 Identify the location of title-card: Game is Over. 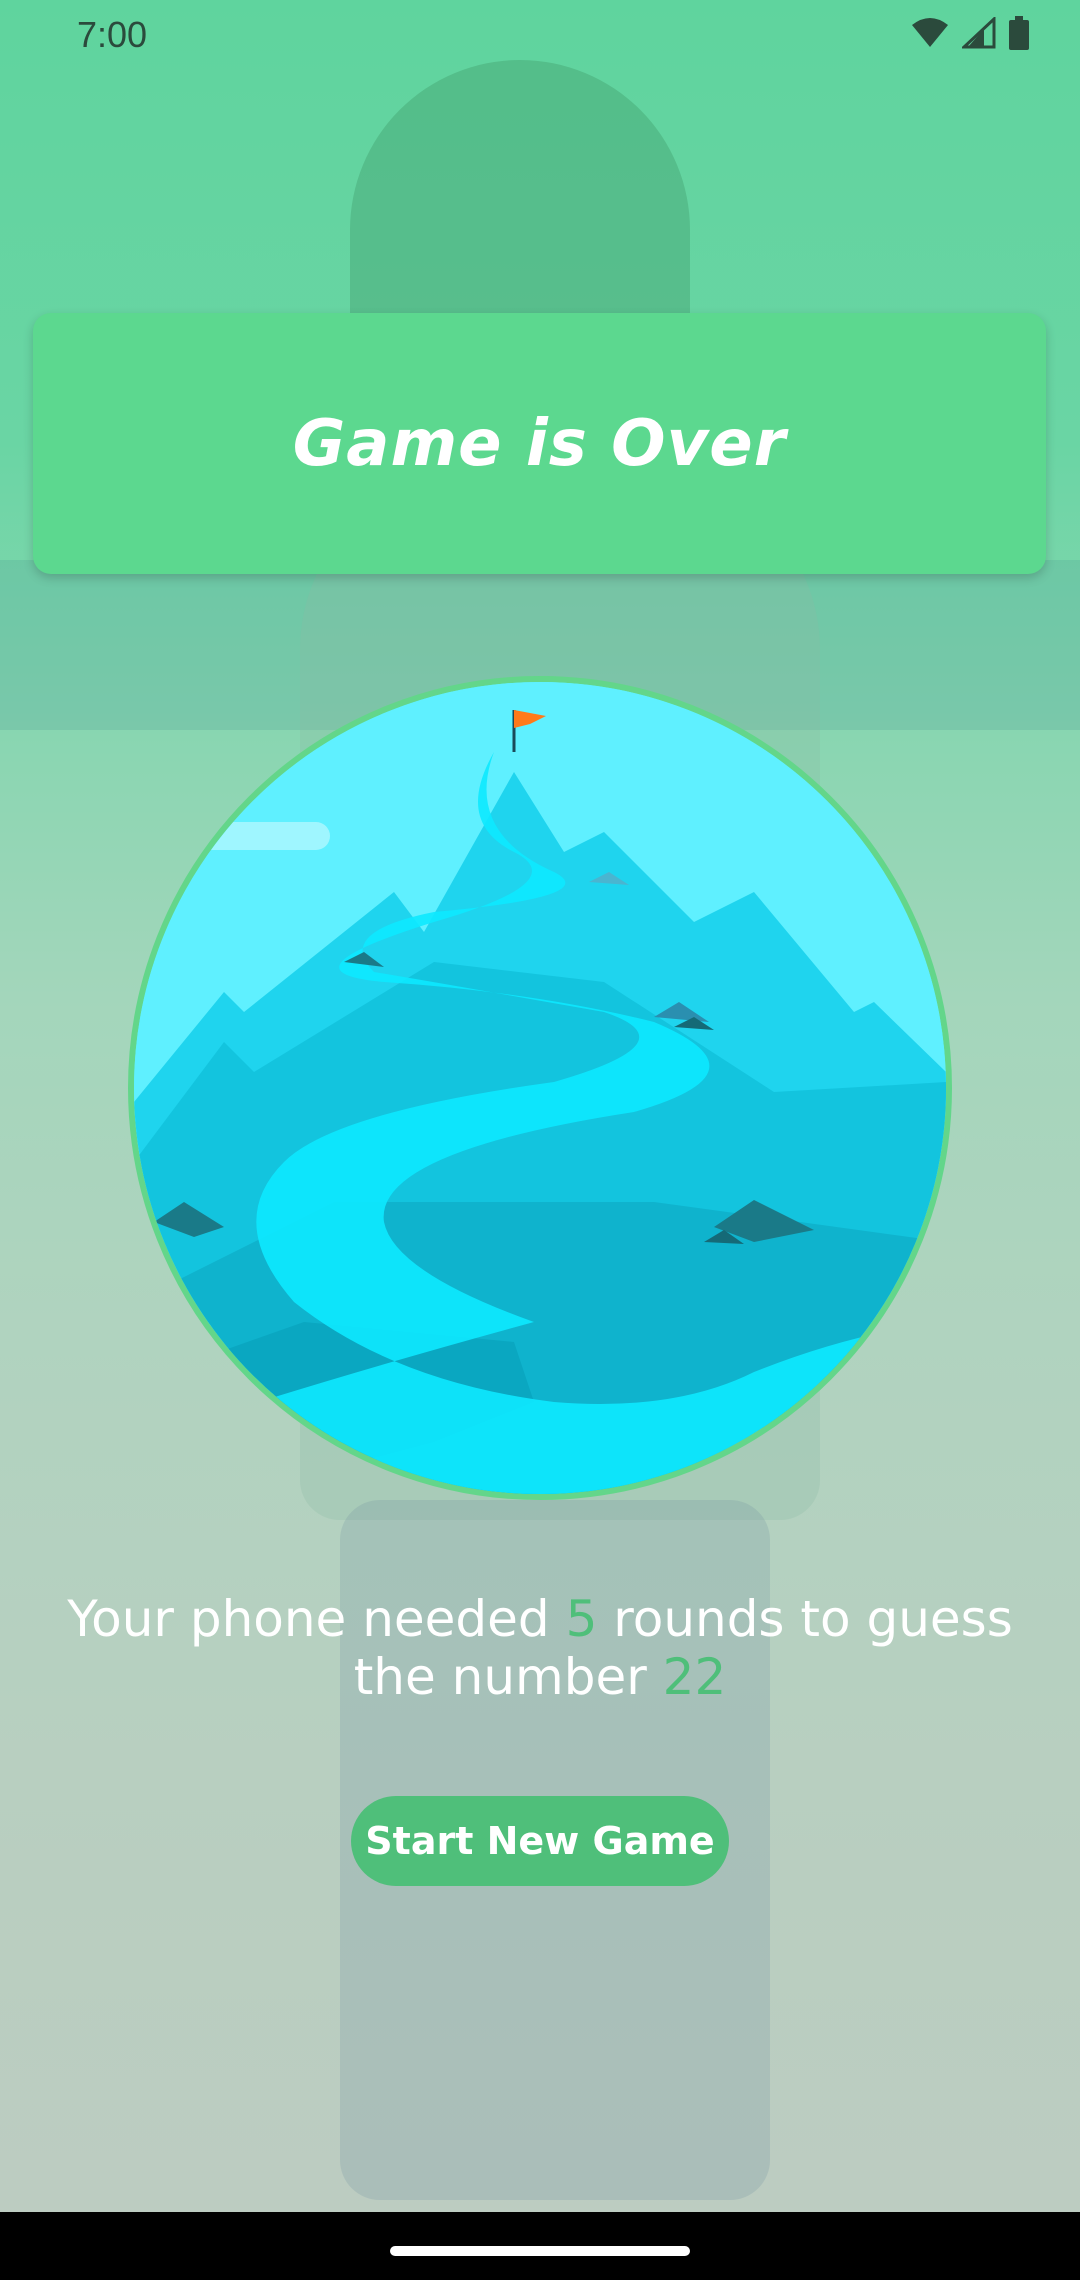
(539, 443).